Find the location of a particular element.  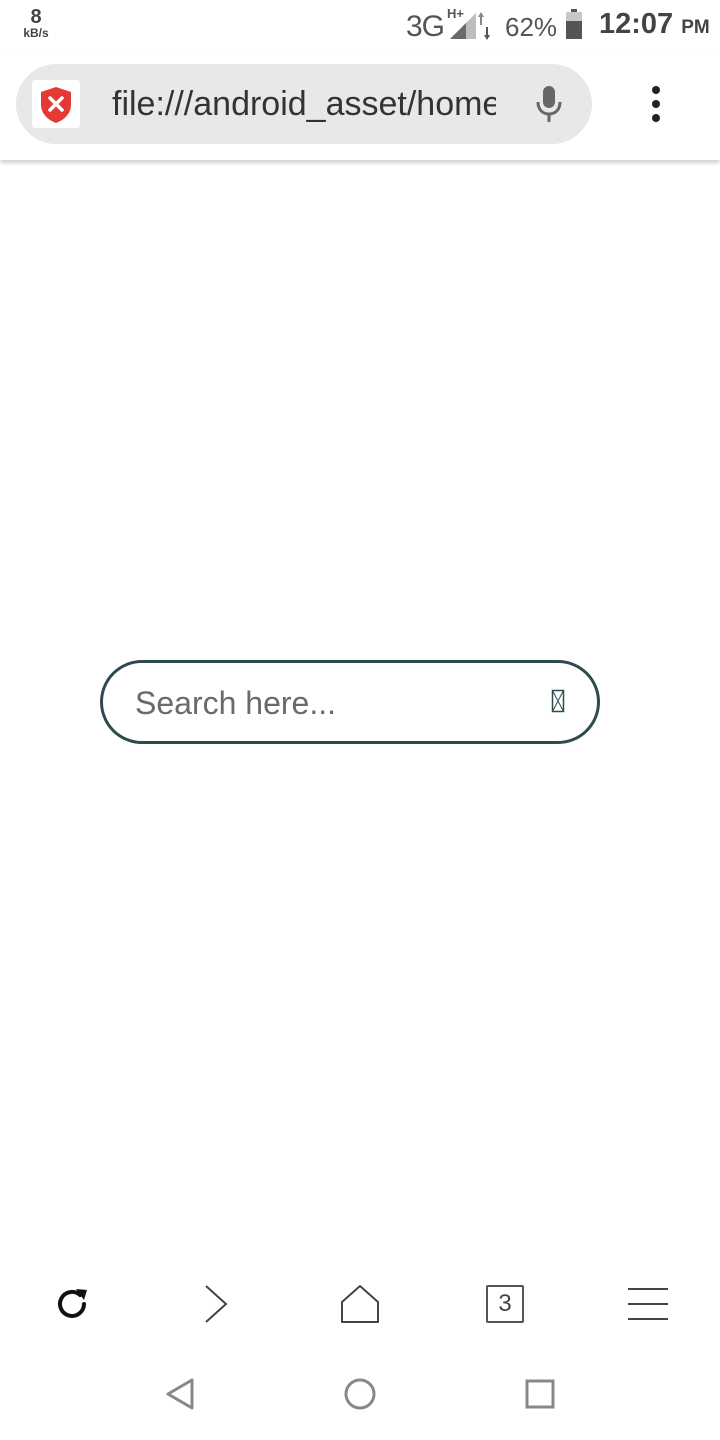

menu-button is located at coordinates (648, 1304).